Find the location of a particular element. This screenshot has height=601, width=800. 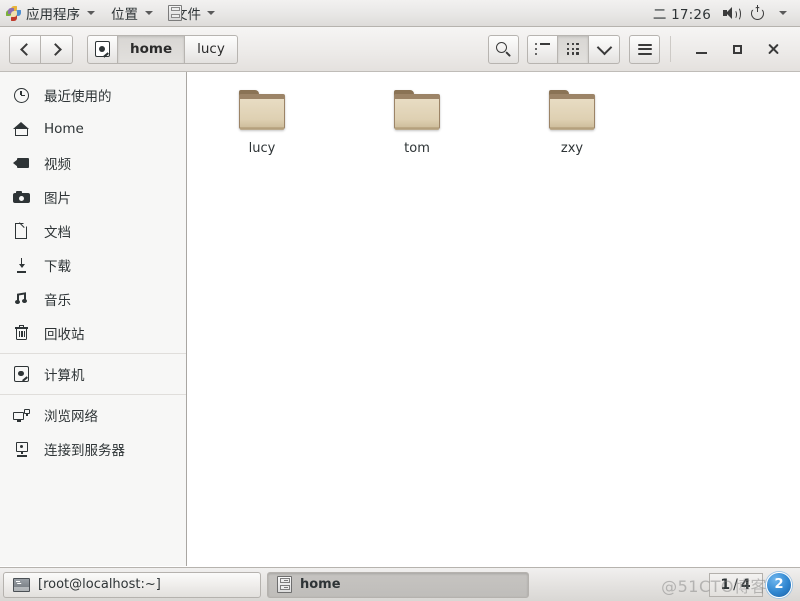

volume-icon is located at coordinates (732, 13).